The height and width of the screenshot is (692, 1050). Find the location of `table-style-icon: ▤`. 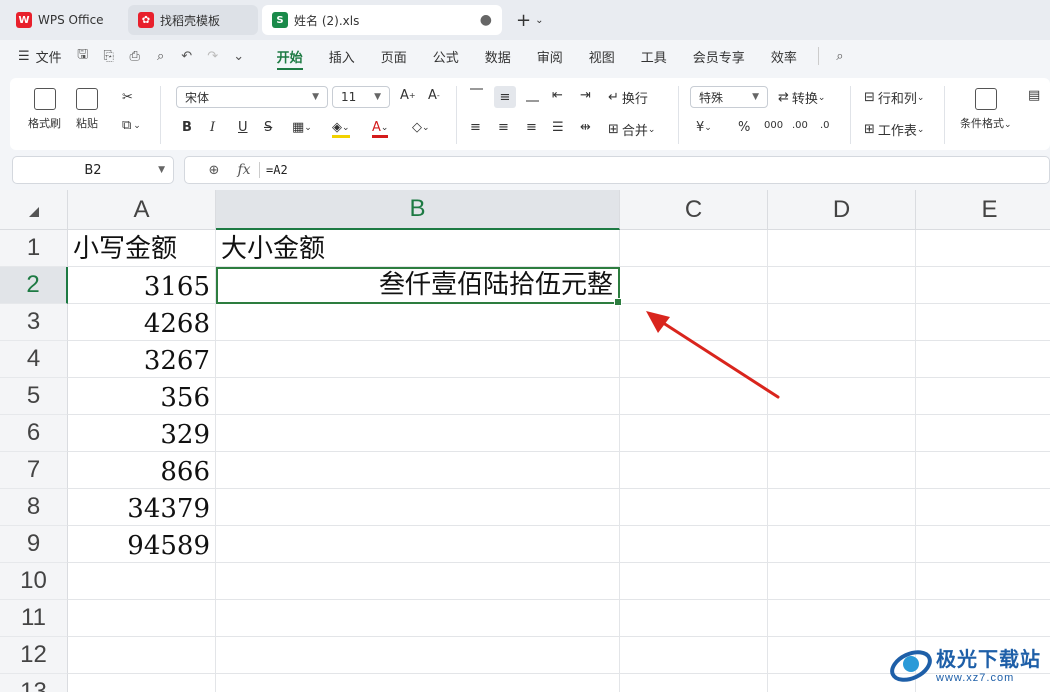

table-style-icon: ▤ is located at coordinates (1034, 95).